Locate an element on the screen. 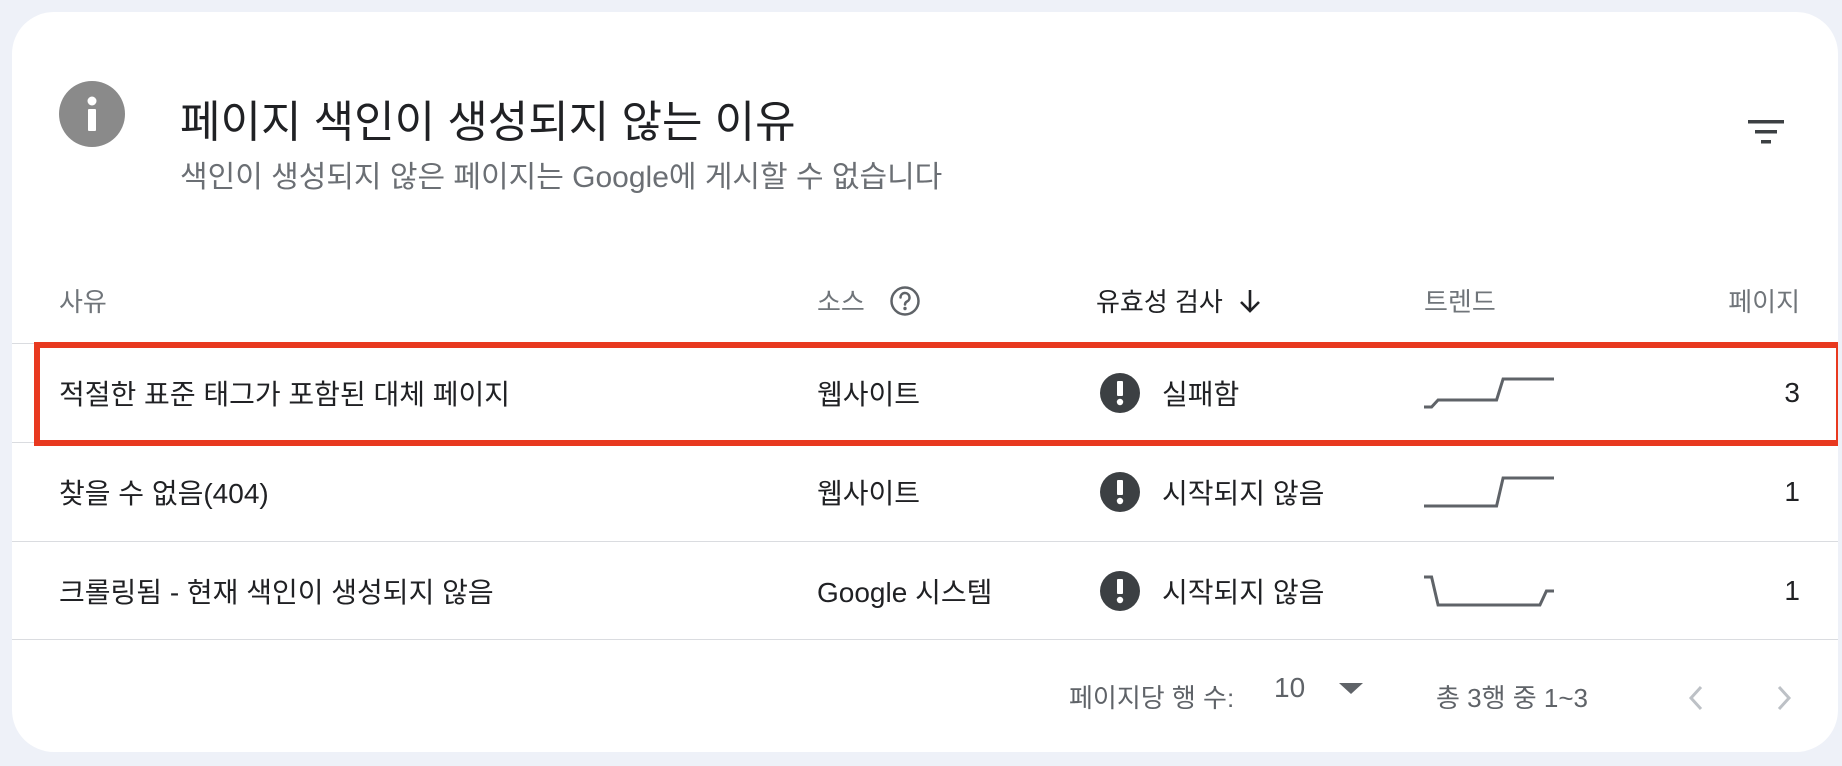 The image size is (1842, 766). dropdown-arrow-icon is located at coordinates (1351, 688).